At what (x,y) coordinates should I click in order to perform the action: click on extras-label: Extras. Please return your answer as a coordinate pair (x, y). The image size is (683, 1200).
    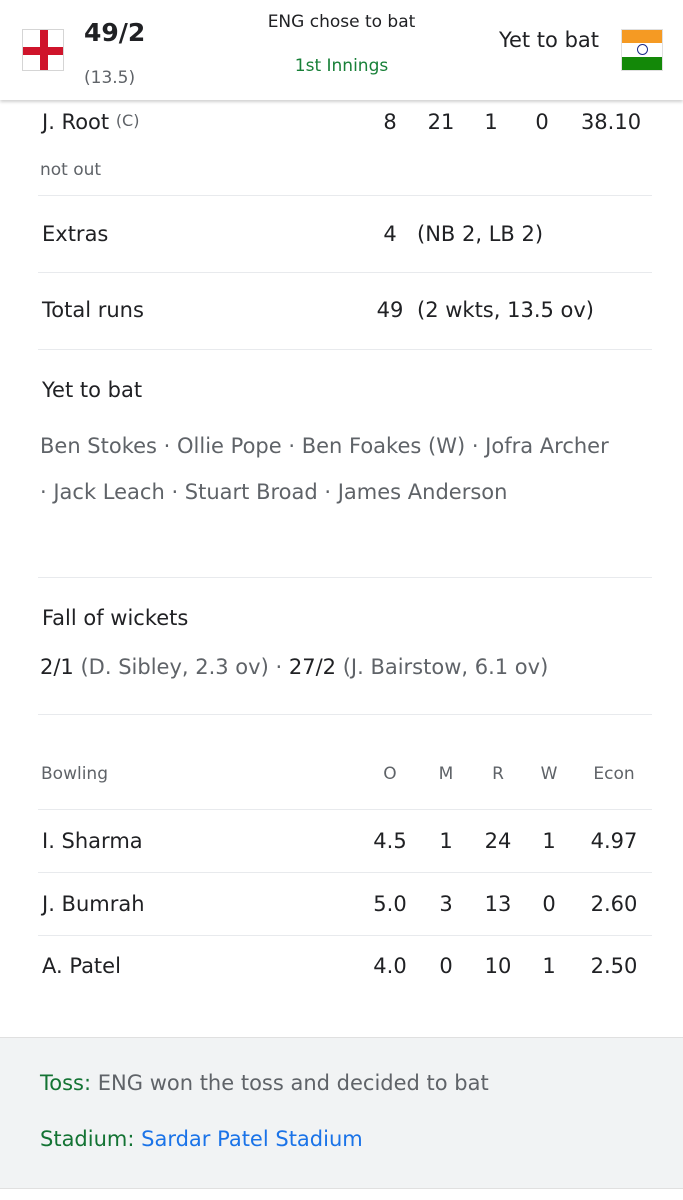
    Looking at the image, I should click on (75, 234).